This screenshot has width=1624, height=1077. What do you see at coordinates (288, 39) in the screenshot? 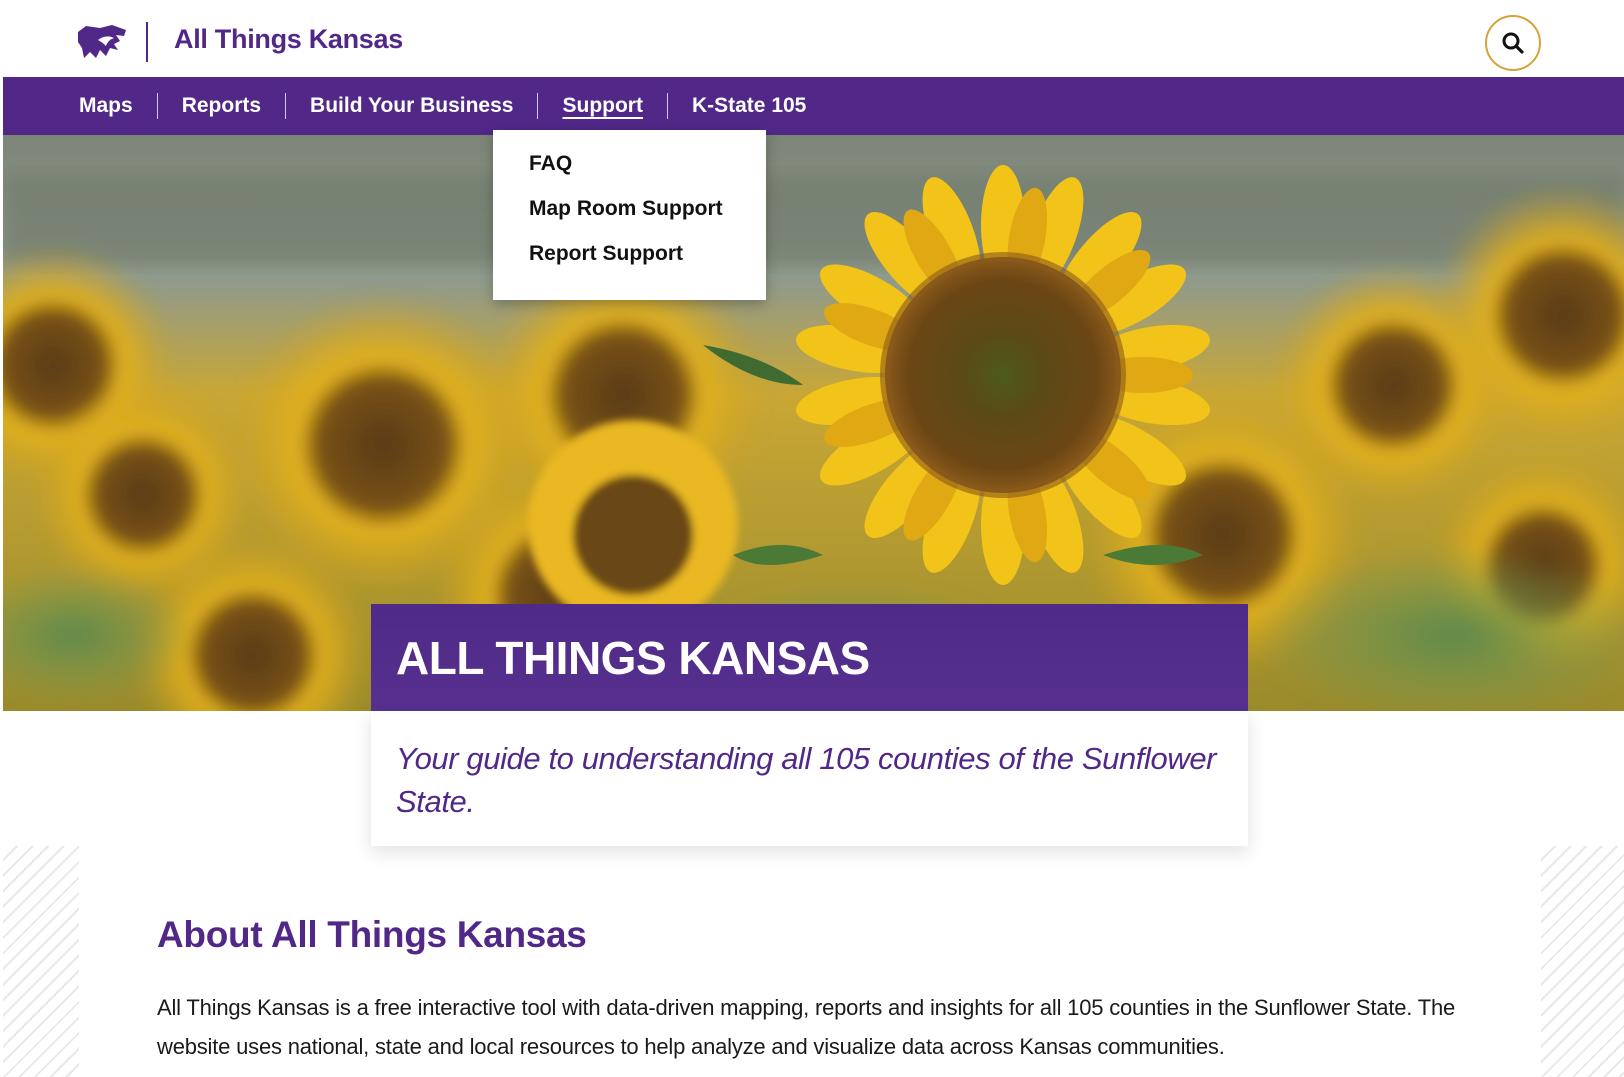
I see `site-title: All Things Kansas` at bounding box center [288, 39].